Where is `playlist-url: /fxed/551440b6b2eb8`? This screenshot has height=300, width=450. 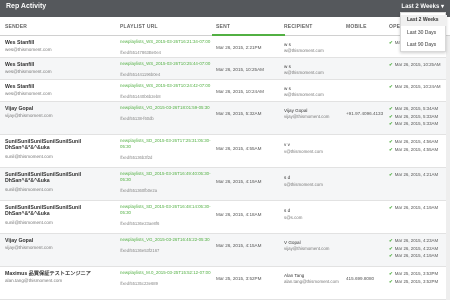
playlist-url: /fxed/551440b6b2eb8 is located at coordinates (140, 96).